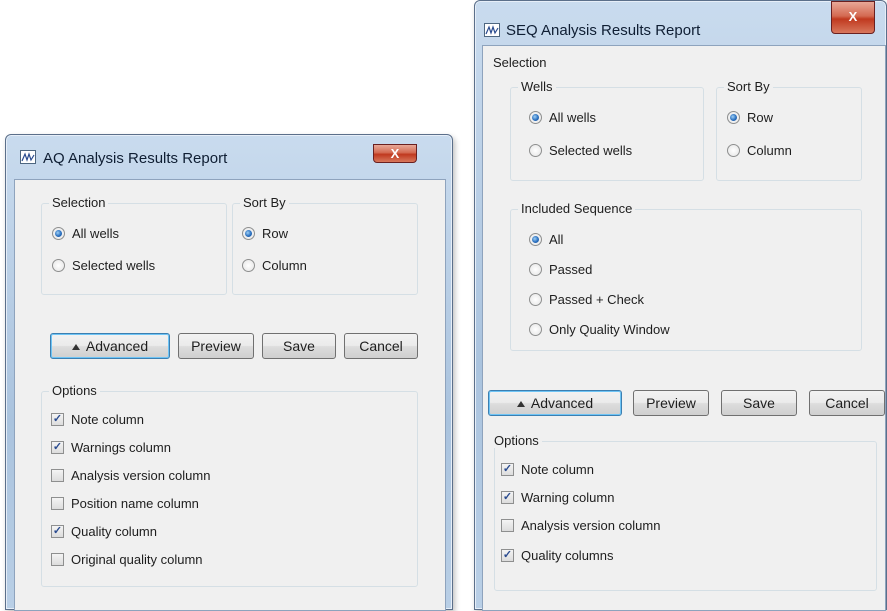  What do you see at coordinates (395, 153) in the screenshot?
I see `aq-close-button: X` at bounding box center [395, 153].